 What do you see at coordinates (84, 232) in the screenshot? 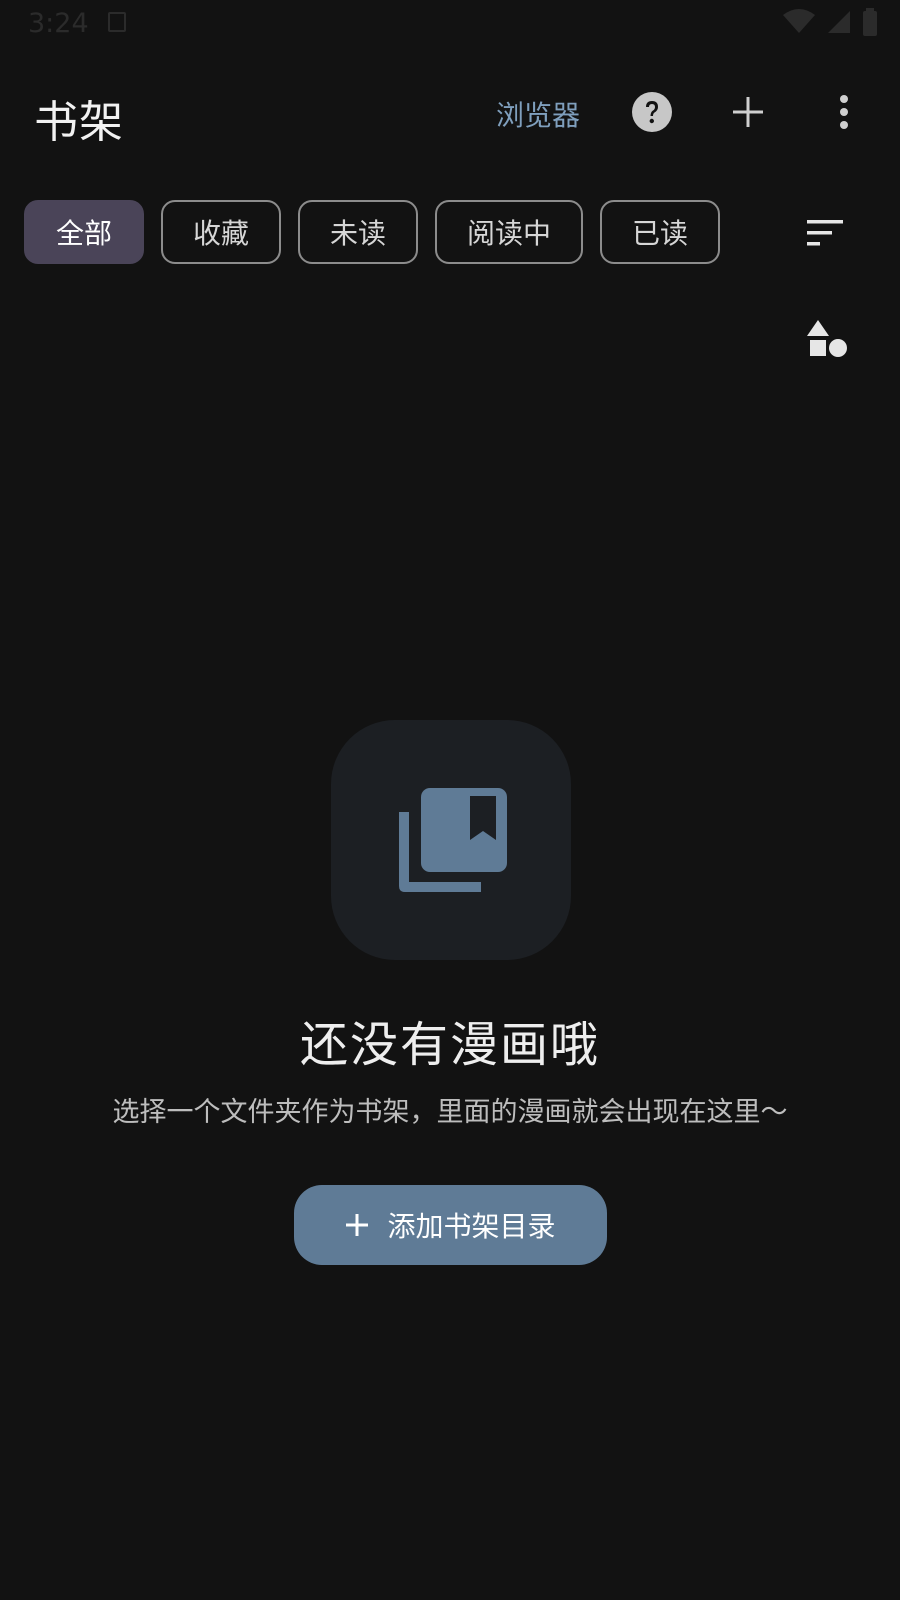
I see `chip-all: 全部` at bounding box center [84, 232].